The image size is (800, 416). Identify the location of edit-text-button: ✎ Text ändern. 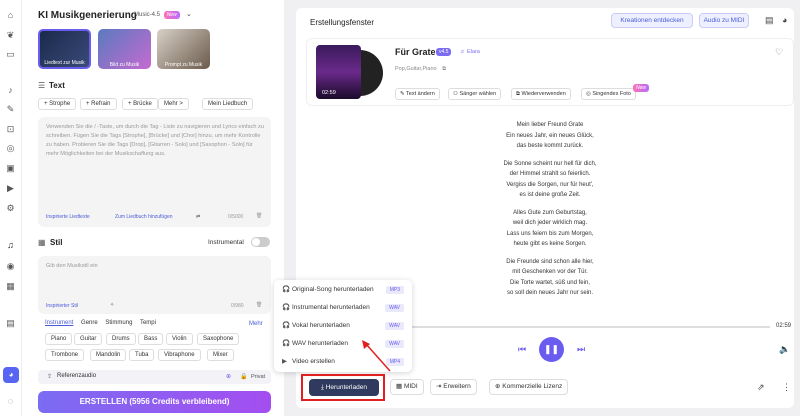
(417, 94).